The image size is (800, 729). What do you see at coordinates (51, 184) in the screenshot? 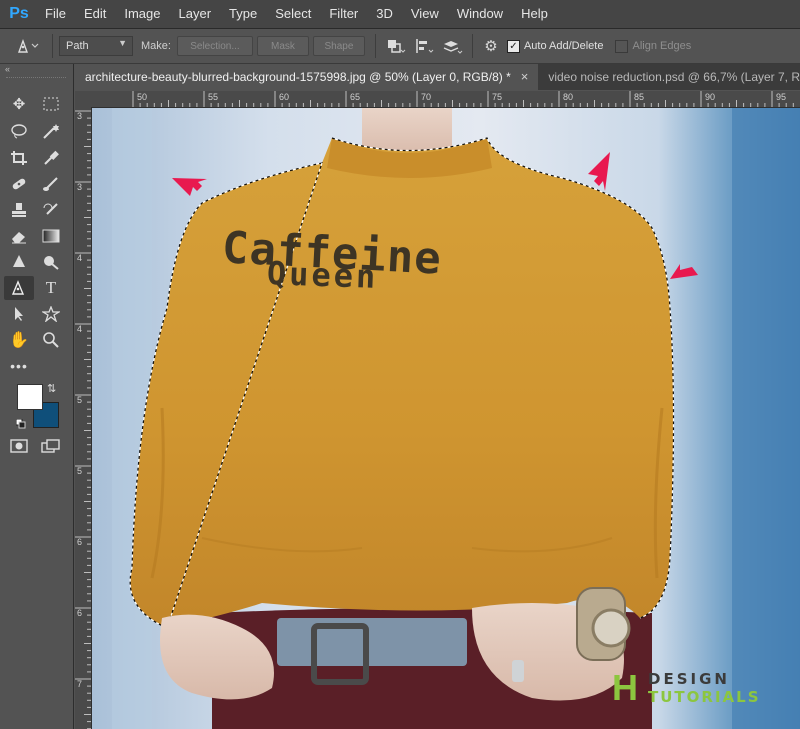
I see `brush-icon` at bounding box center [51, 184].